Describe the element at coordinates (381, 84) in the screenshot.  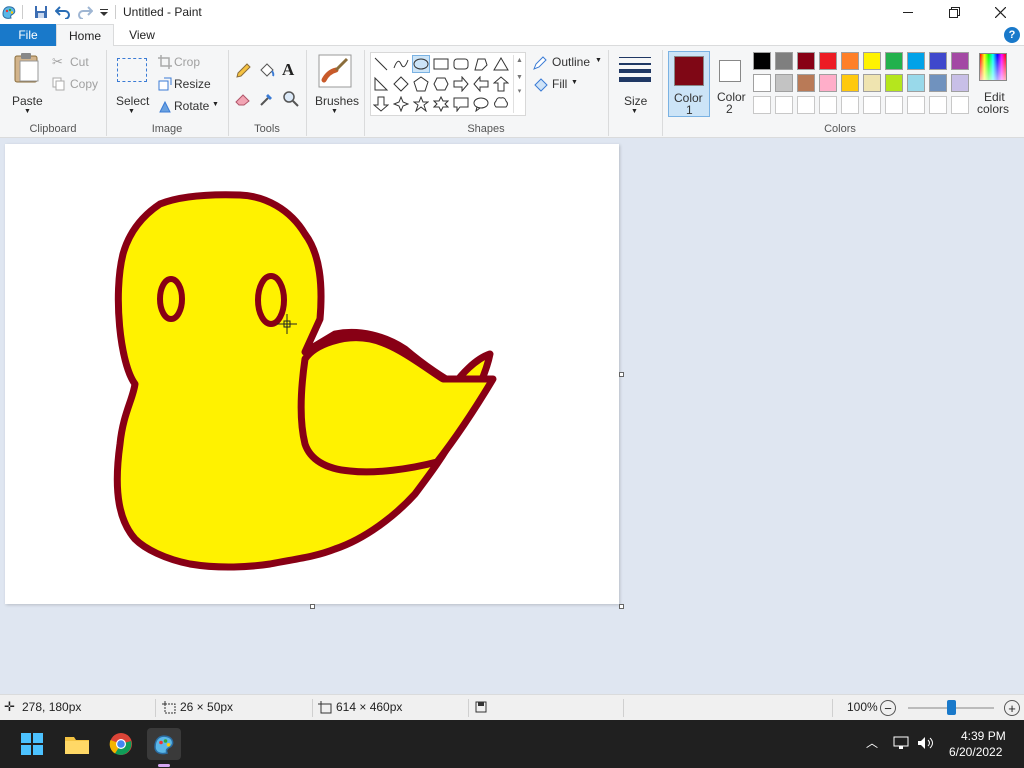
I see `right-triangle-shape-icon` at that location.